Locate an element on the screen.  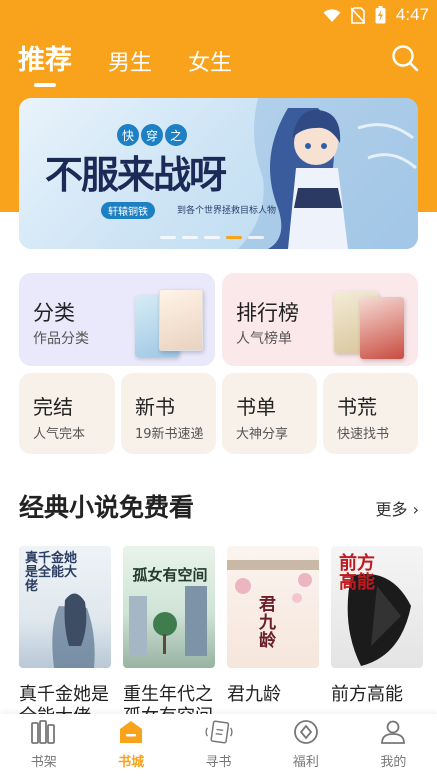
completed-title: 完结 is located at coordinates (53, 407).